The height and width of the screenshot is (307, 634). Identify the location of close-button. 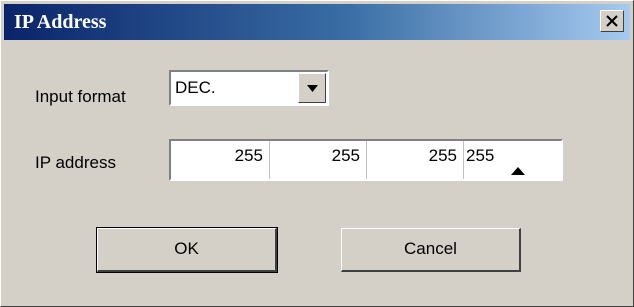
(612, 21).